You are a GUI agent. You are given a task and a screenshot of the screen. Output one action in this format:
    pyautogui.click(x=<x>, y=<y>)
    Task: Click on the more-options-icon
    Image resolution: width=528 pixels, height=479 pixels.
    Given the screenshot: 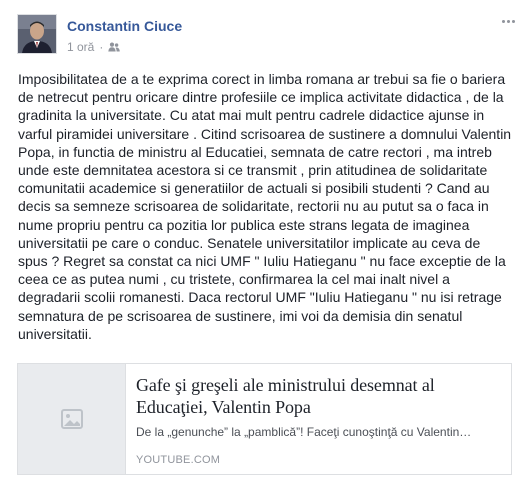 What is the action you would take?
    pyautogui.click(x=508, y=21)
    